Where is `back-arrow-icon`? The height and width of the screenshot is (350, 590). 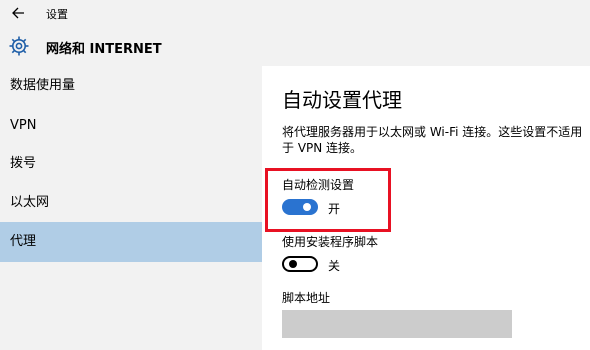
back-arrow-icon is located at coordinates (18, 13).